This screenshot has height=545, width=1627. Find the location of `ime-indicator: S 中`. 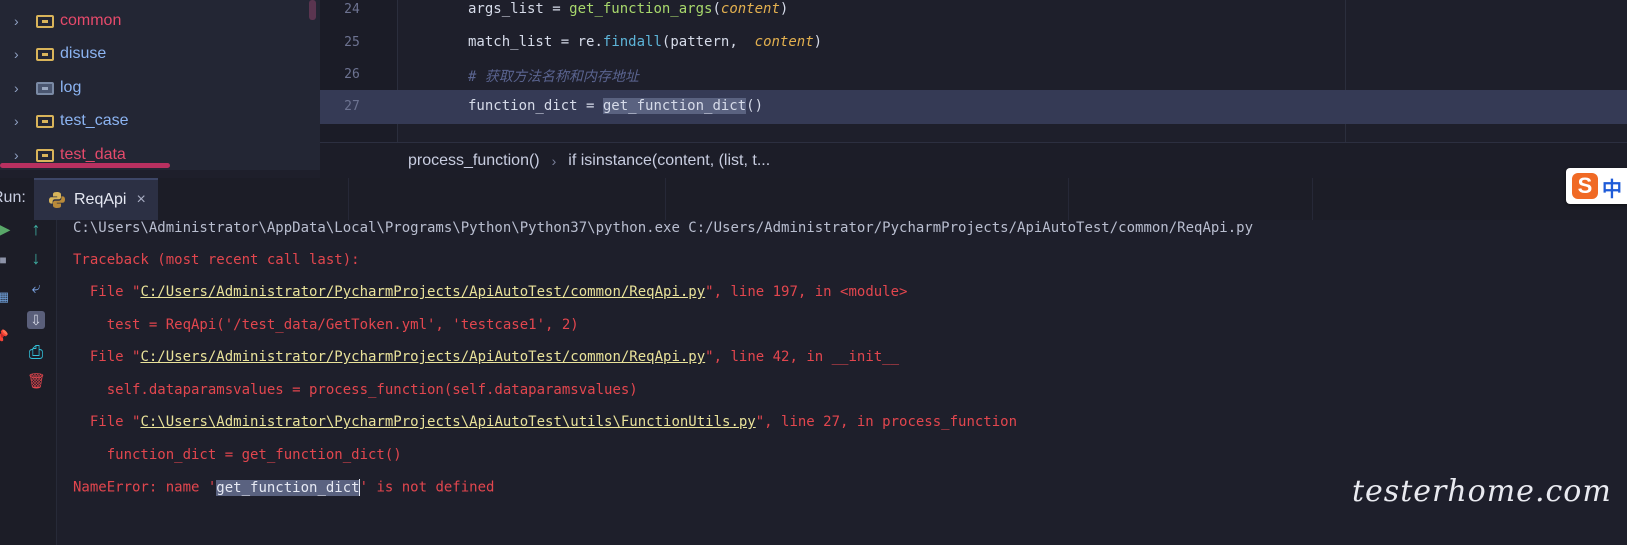

ime-indicator: S 中 is located at coordinates (1596, 186).